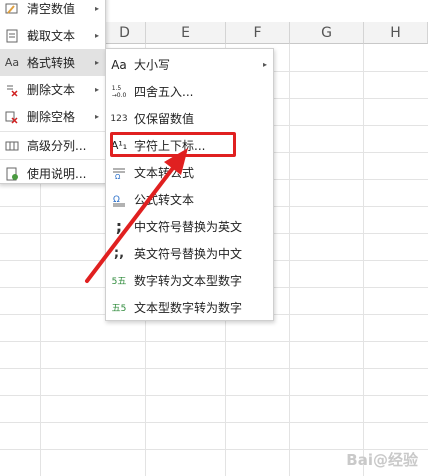 The width and height of the screenshot is (428, 476). What do you see at coordinates (382, 460) in the screenshot?
I see `watermark: Bai@经验` at bounding box center [382, 460].